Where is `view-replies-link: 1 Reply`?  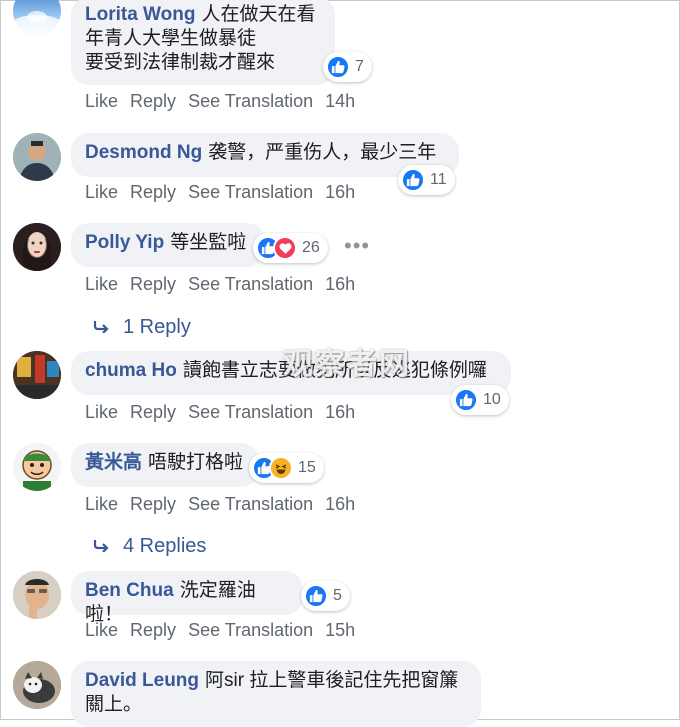
view-replies-link: 1 Reply is located at coordinates (142, 327).